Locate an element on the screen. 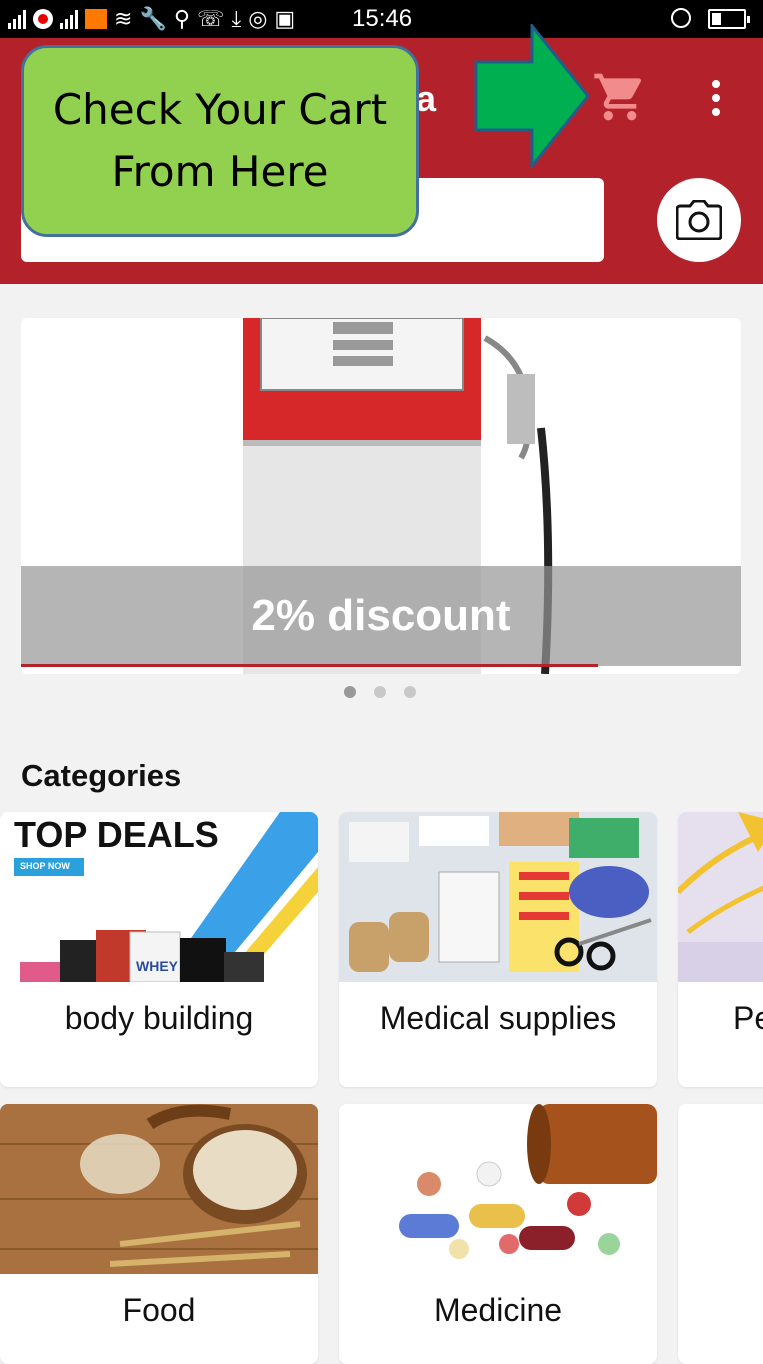  banner-progress is located at coordinates (309, 665).